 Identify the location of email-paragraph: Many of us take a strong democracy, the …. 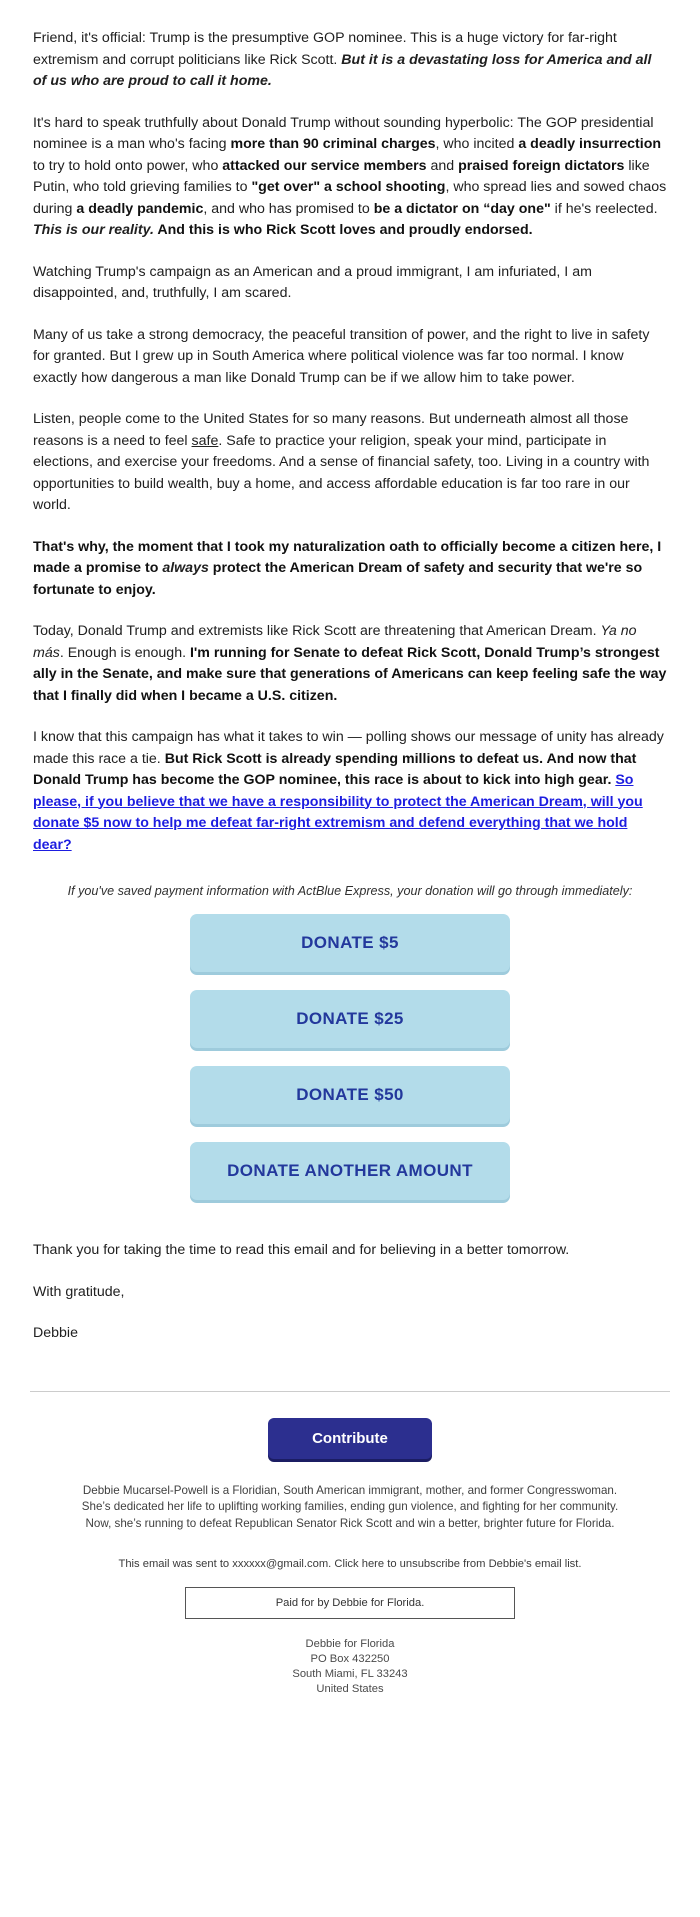
(350, 357).